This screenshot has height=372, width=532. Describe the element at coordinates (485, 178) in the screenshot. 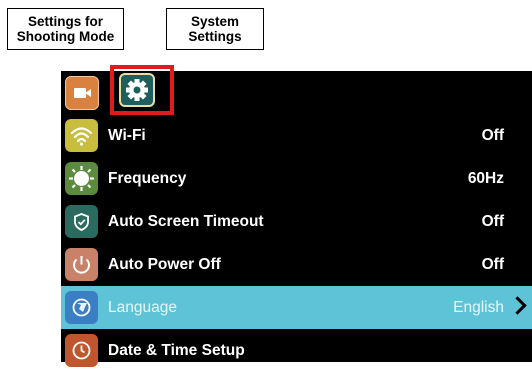

I see `menu-value: 60Hz` at that location.